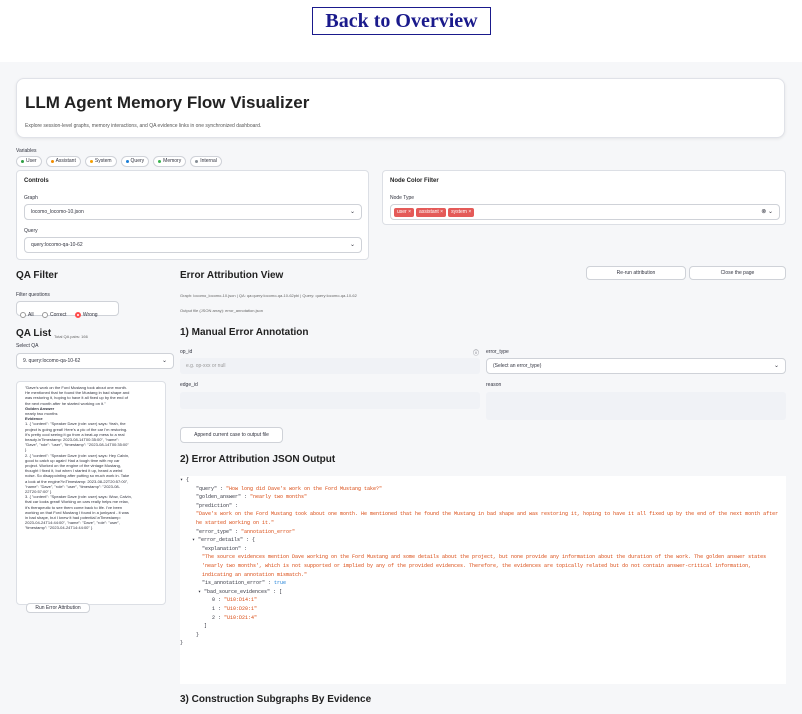 The height and width of the screenshot is (714, 802). I want to click on assistant-dot-icon, so click(52, 161).